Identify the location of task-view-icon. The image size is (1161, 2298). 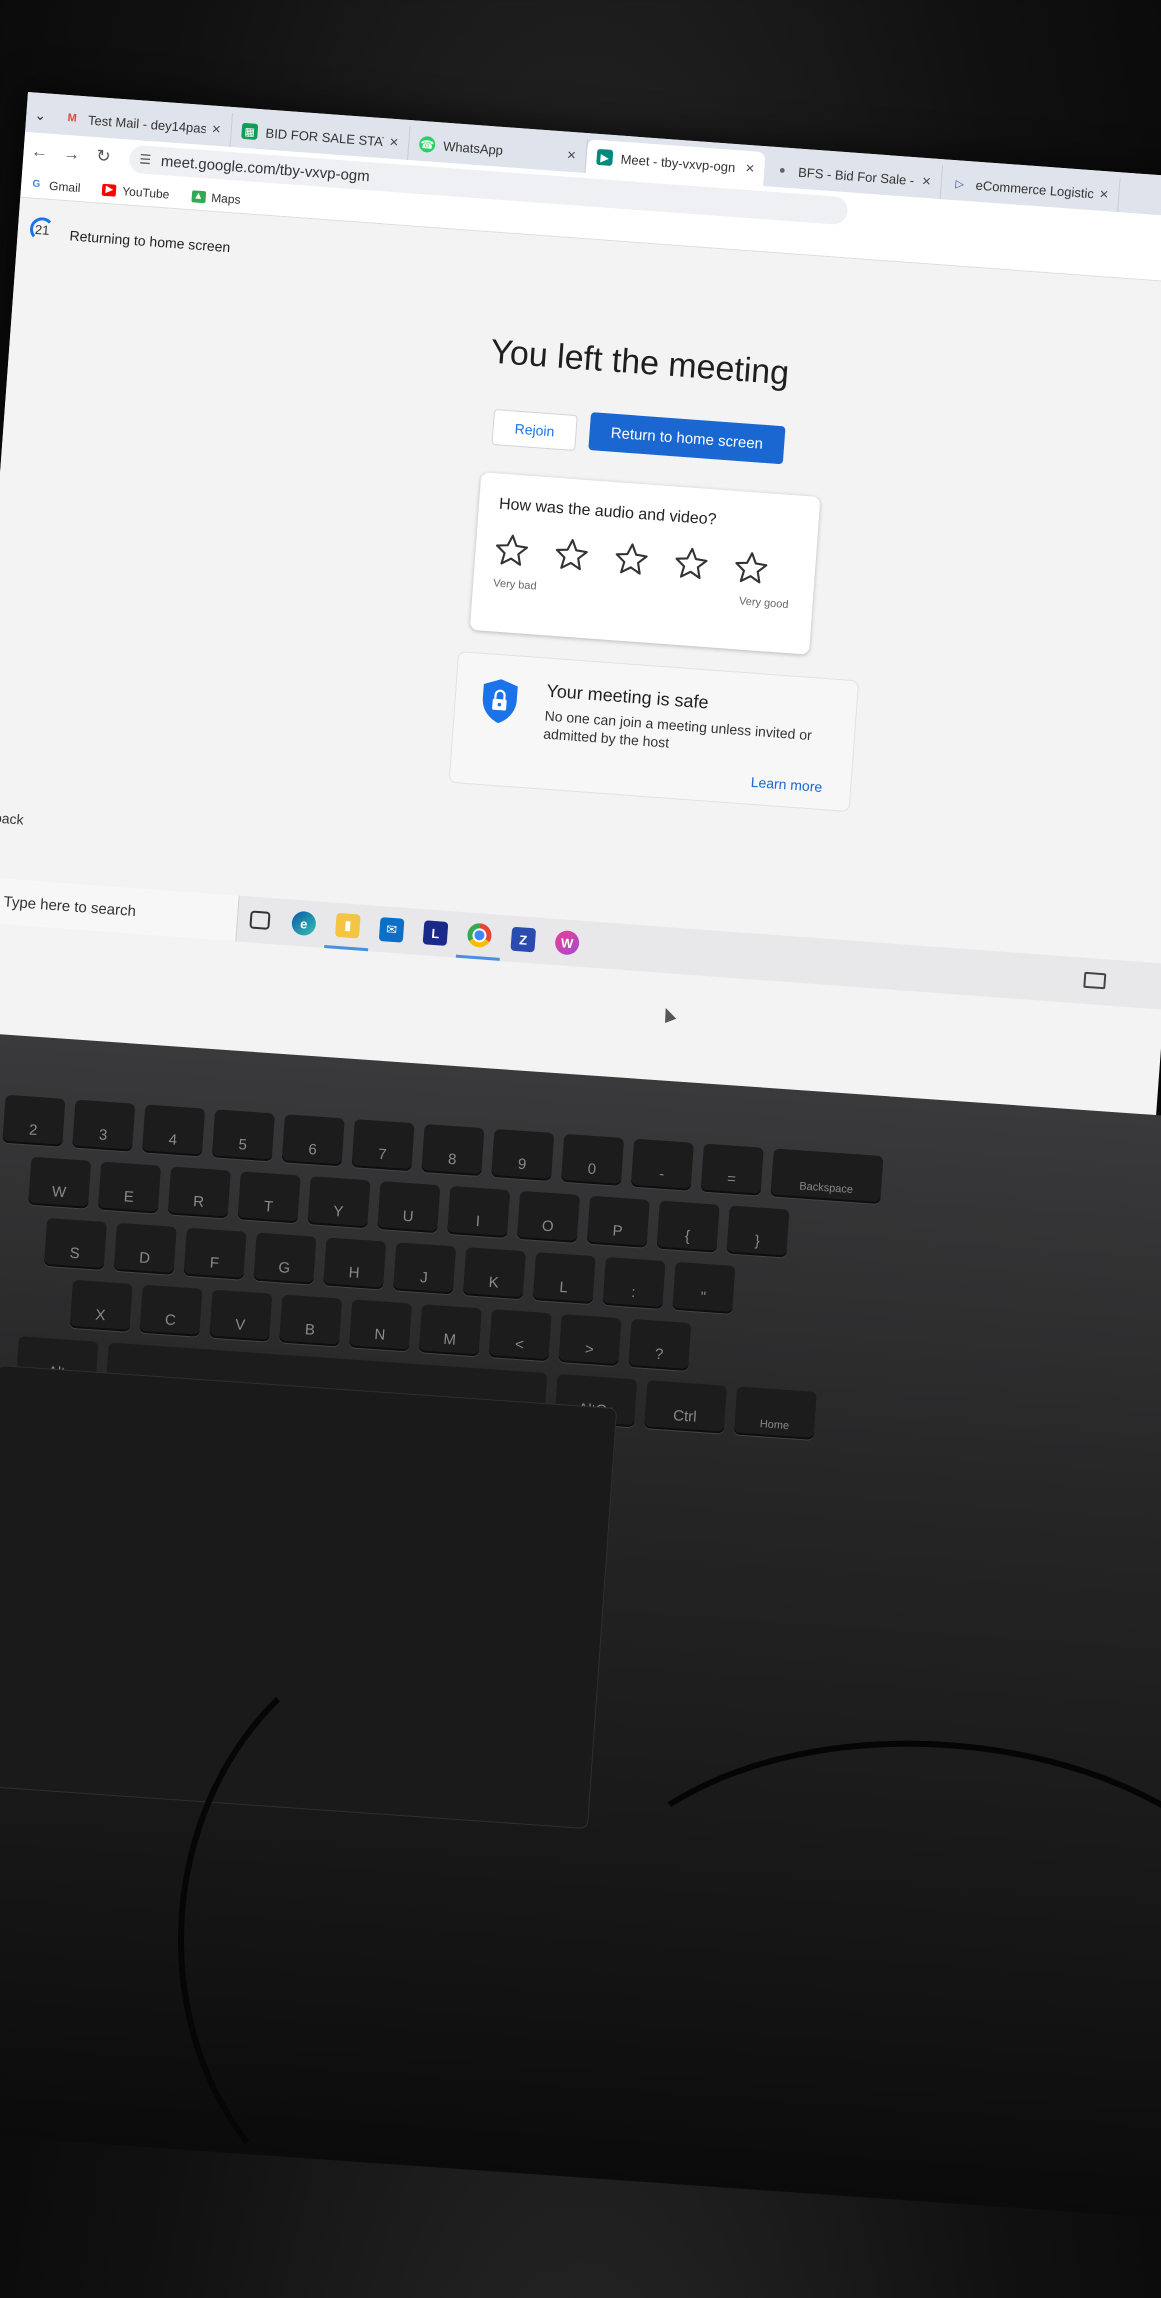
(259, 920).